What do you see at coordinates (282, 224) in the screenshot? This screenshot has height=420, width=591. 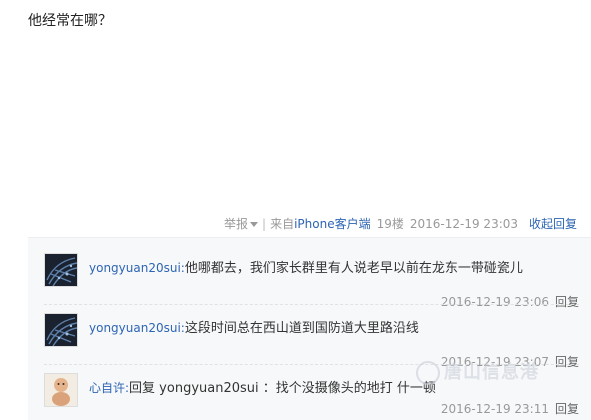 I see `client-prefix: 来自` at bounding box center [282, 224].